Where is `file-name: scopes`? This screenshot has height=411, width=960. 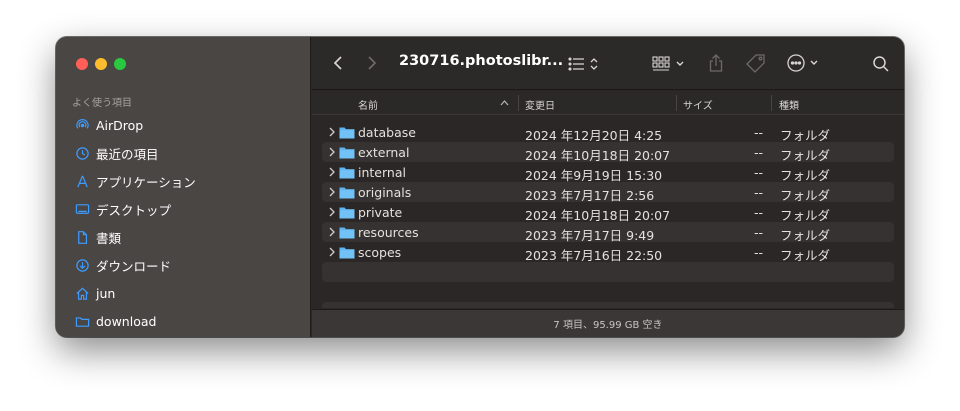 file-name: scopes is located at coordinates (380, 252).